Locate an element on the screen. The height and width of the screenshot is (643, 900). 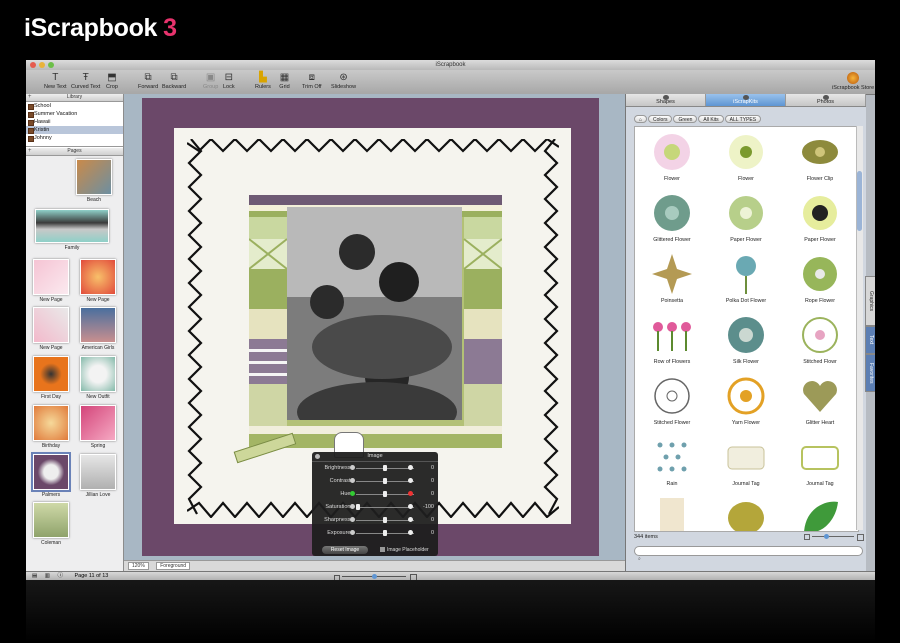
library-item-school: School is located at coordinates (74, 106).